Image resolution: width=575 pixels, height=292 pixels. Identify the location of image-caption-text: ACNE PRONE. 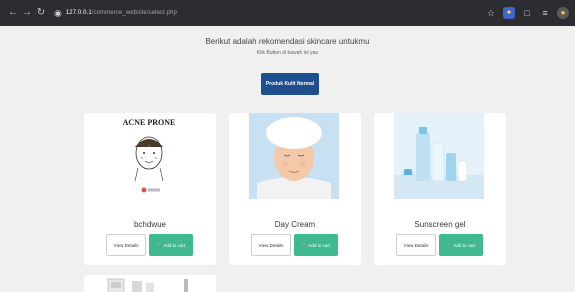
(149, 122).